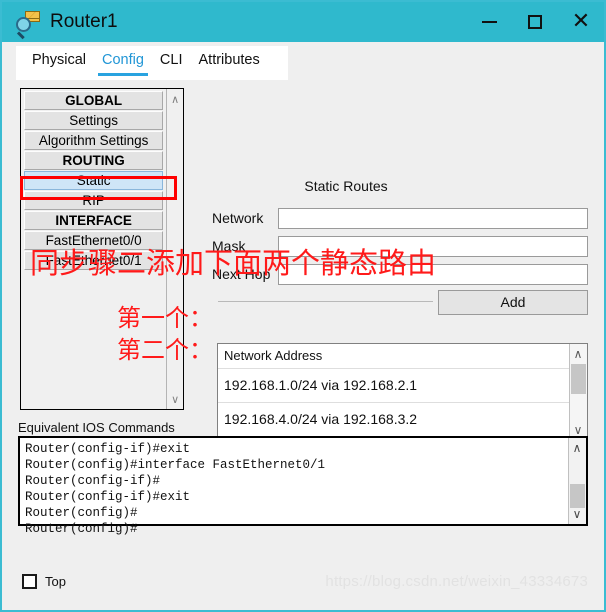  What do you see at coordinates (346, 186) in the screenshot?
I see `static-routes-title: Static Routes` at bounding box center [346, 186].